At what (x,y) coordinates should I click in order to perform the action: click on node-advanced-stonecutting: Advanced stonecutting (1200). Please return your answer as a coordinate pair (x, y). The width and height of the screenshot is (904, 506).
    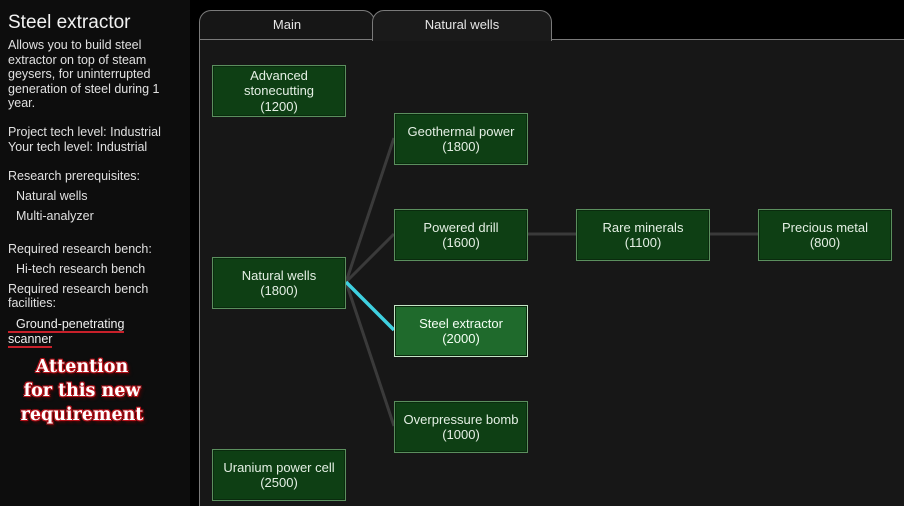
    Looking at the image, I should click on (279, 91).